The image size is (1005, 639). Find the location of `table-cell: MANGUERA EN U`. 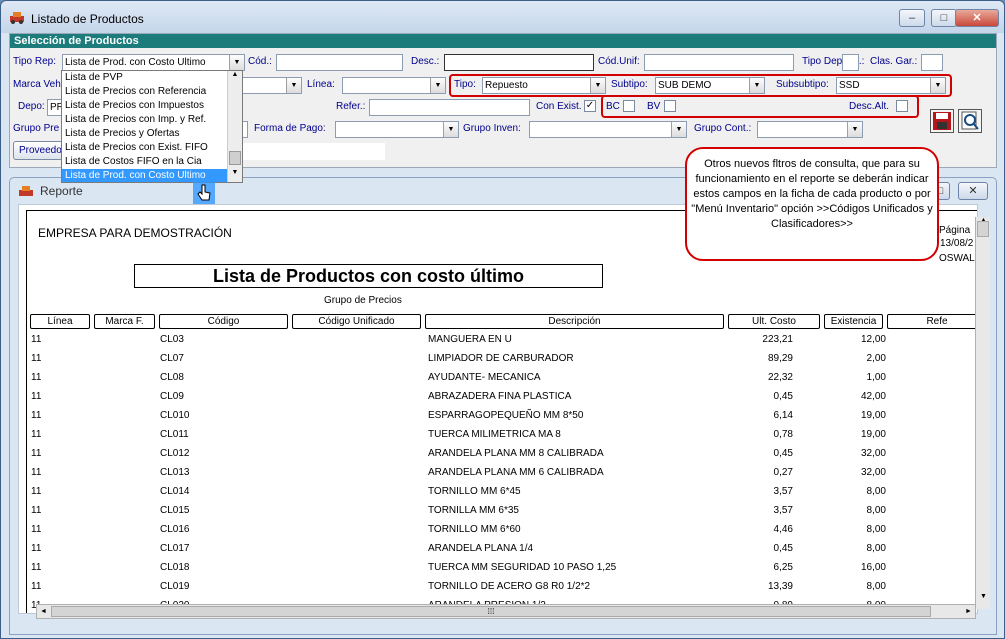

table-cell: MANGUERA EN U is located at coordinates (470, 339).